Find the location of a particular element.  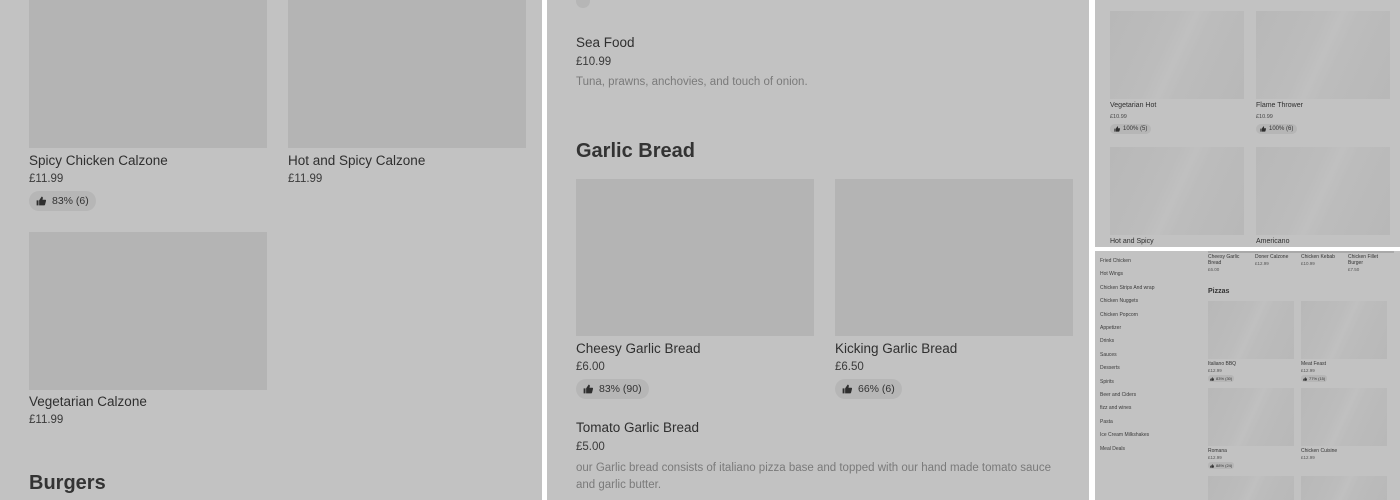

rating-badge: 83% (90) is located at coordinates (612, 389).